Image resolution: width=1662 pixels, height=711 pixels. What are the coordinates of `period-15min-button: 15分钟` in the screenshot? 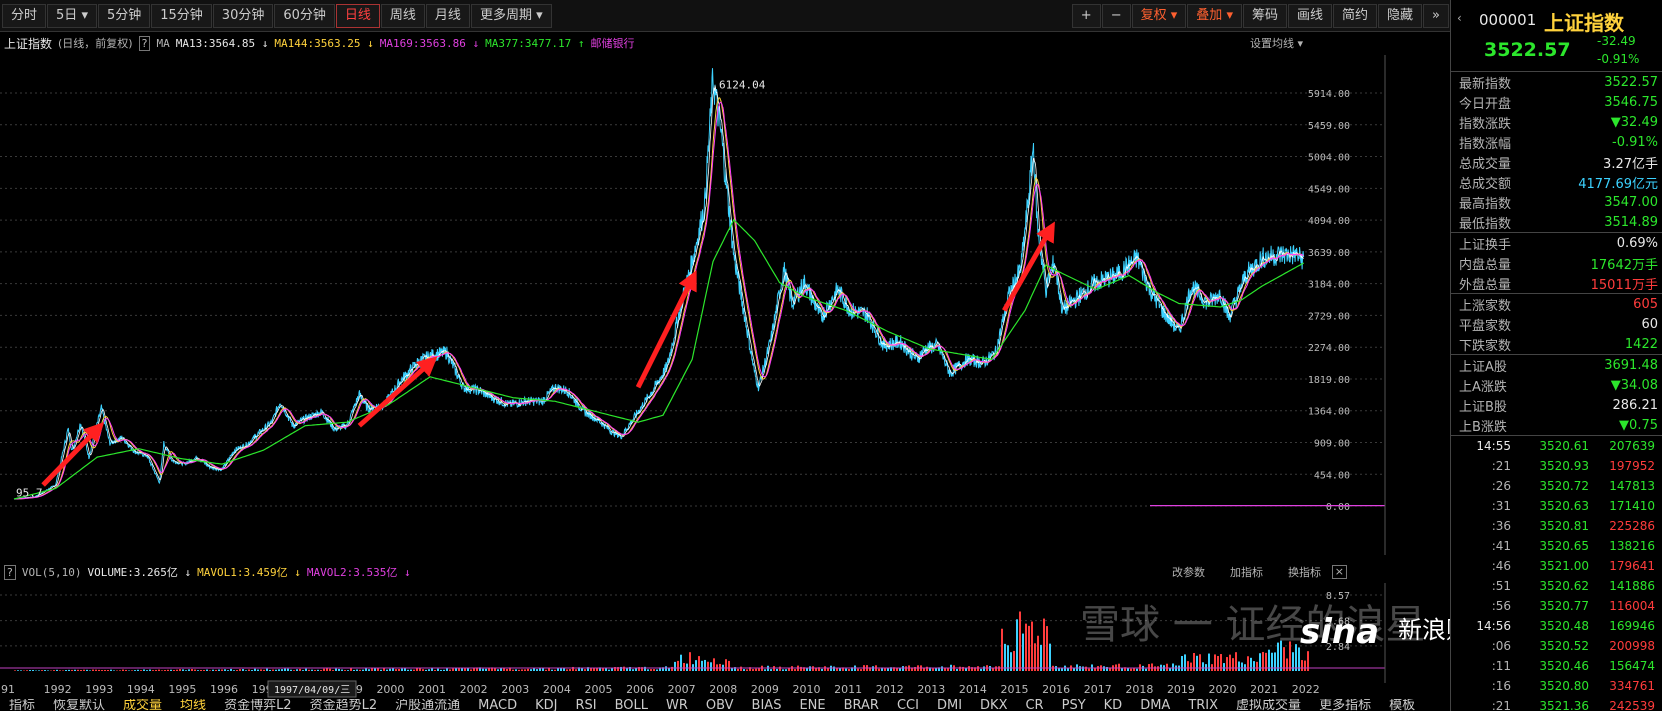 It's located at (181, 15).